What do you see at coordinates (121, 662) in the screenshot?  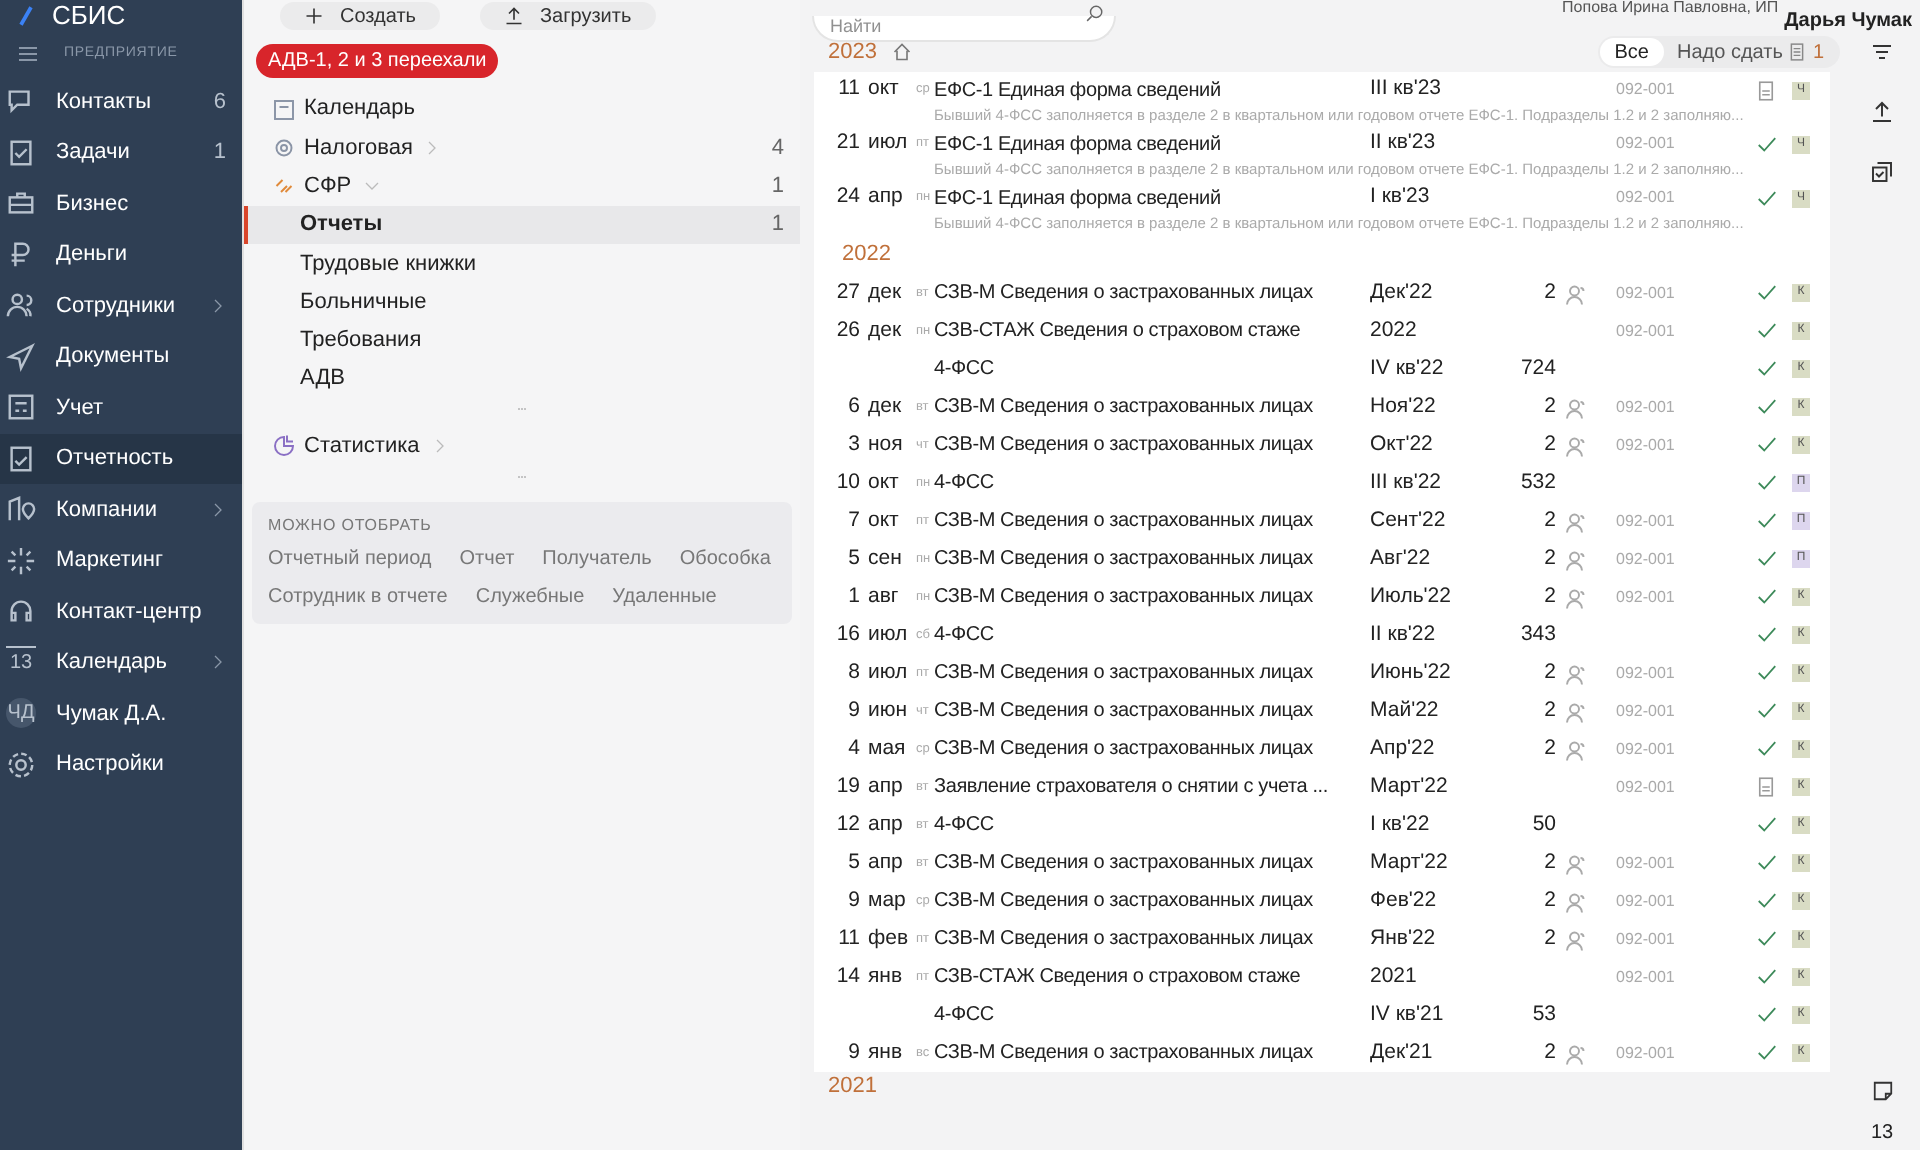 I see `nav-item: 13 Календарь` at bounding box center [121, 662].